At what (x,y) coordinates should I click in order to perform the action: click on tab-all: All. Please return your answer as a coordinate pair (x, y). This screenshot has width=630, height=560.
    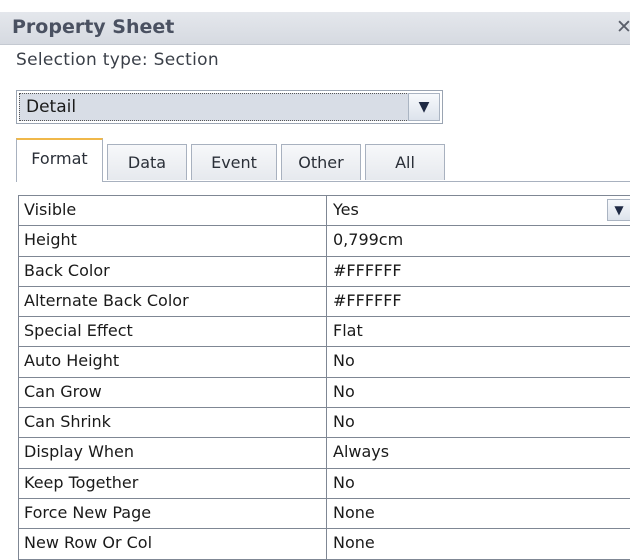
    Looking at the image, I should click on (405, 162).